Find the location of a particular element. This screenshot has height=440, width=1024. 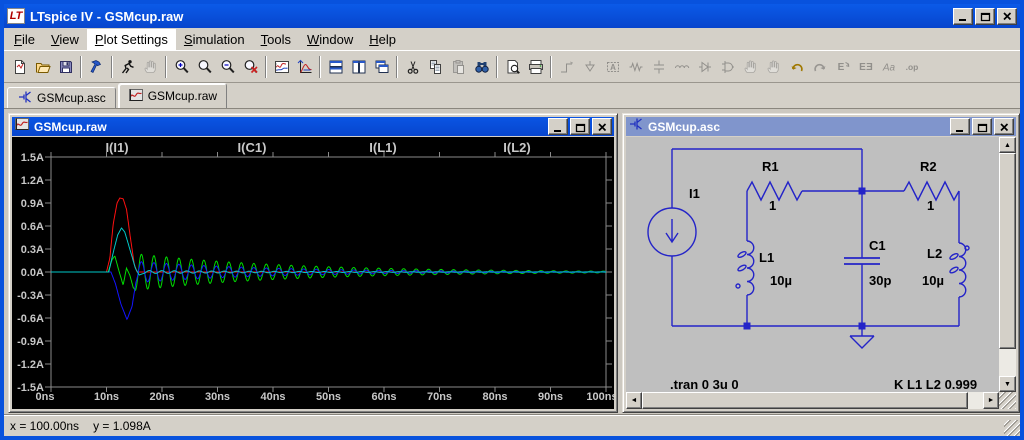

move-icon is located at coordinates (750, 67).